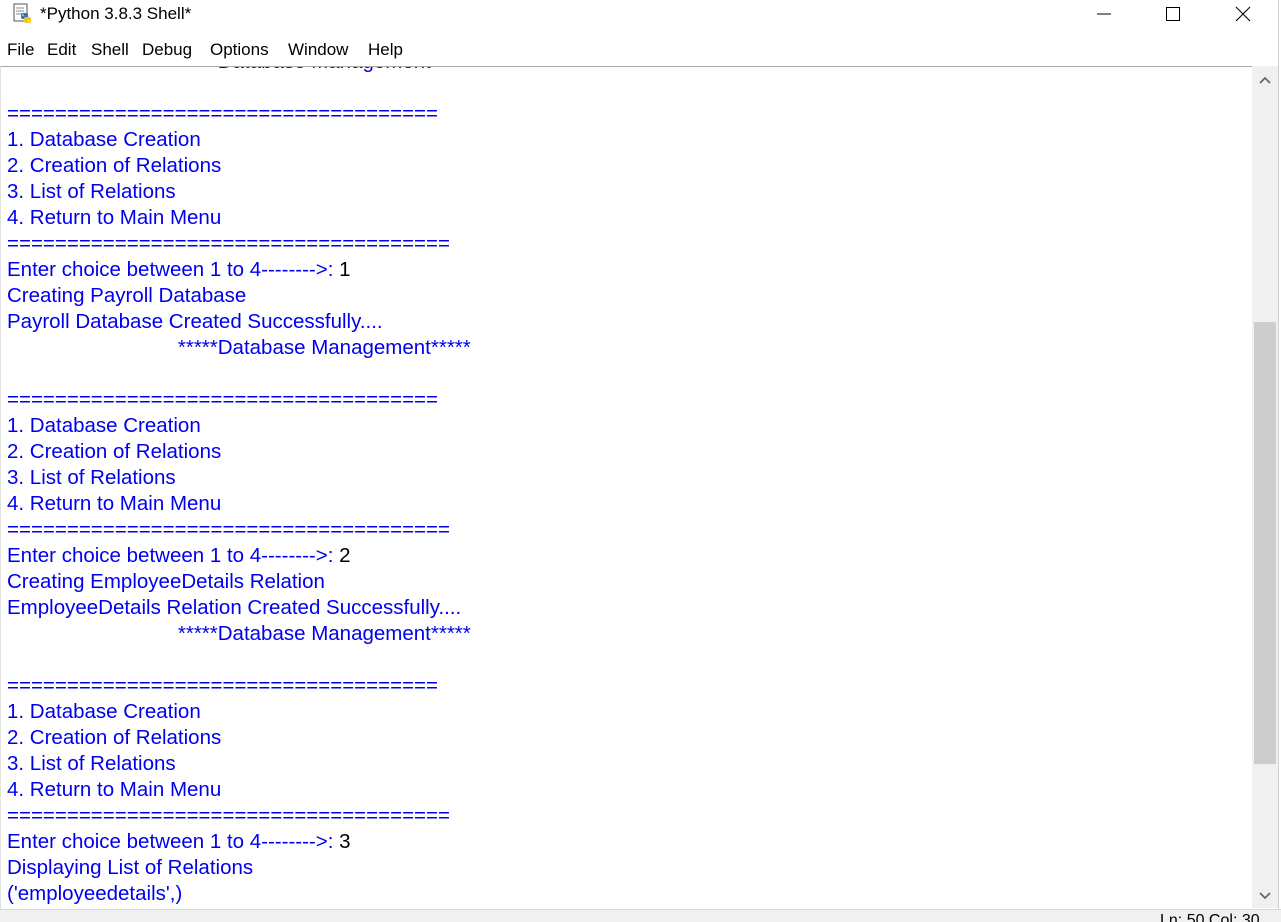  What do you see at coordinates (345, 555) in the screenshot?
I see `shell-user-input: 2` at bounding box center [345, 555].